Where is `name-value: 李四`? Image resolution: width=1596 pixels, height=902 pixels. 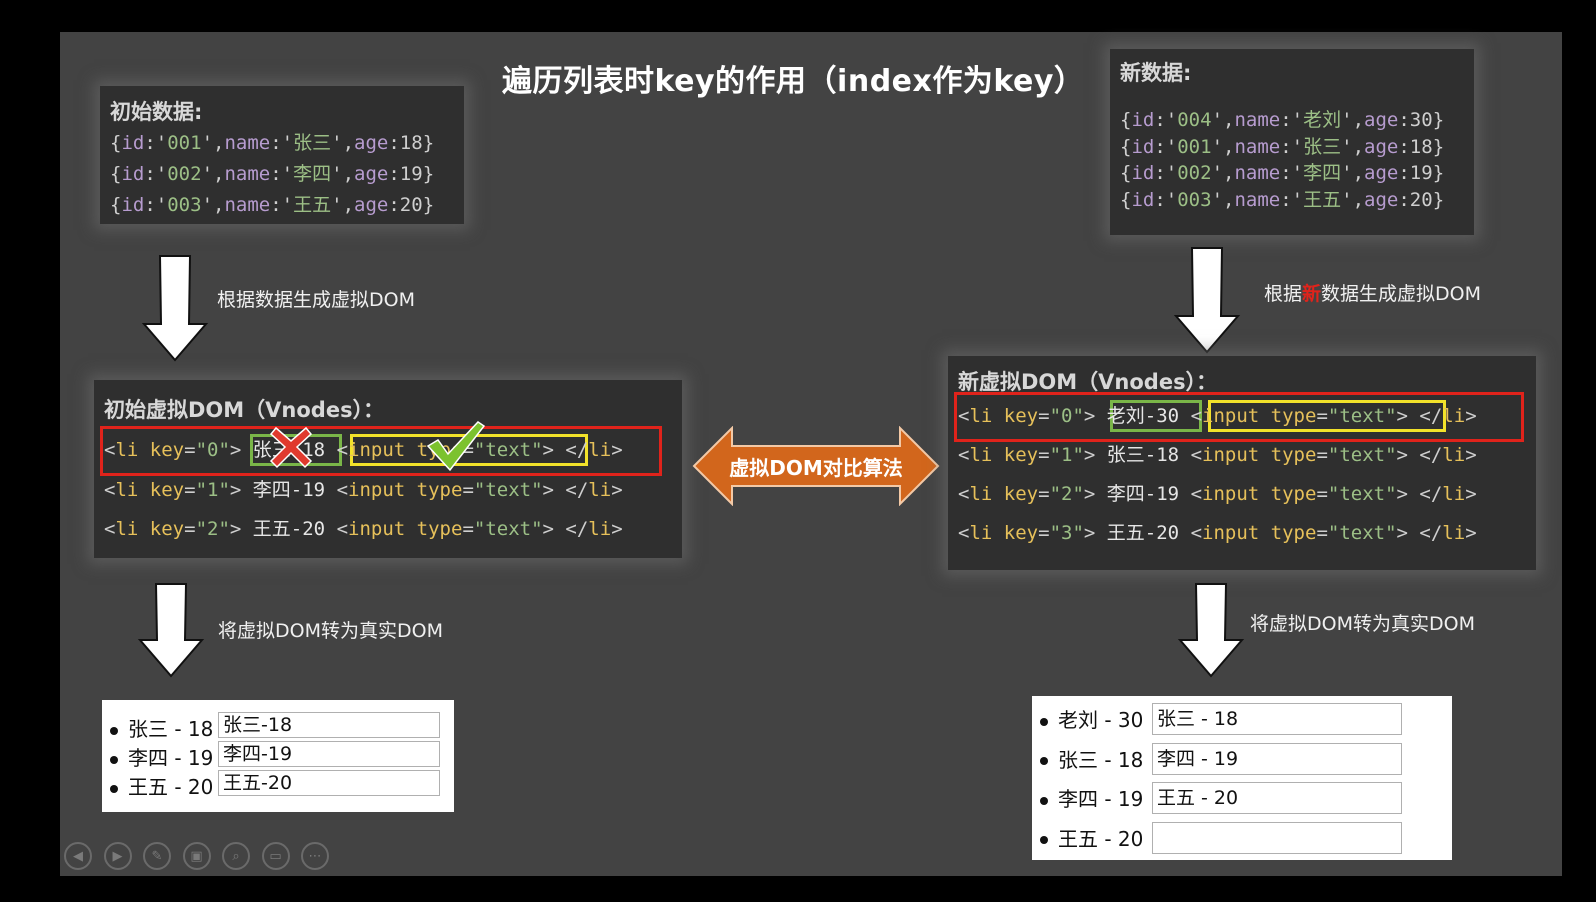
name-value: 李四 is located at coordinates (312, 174).